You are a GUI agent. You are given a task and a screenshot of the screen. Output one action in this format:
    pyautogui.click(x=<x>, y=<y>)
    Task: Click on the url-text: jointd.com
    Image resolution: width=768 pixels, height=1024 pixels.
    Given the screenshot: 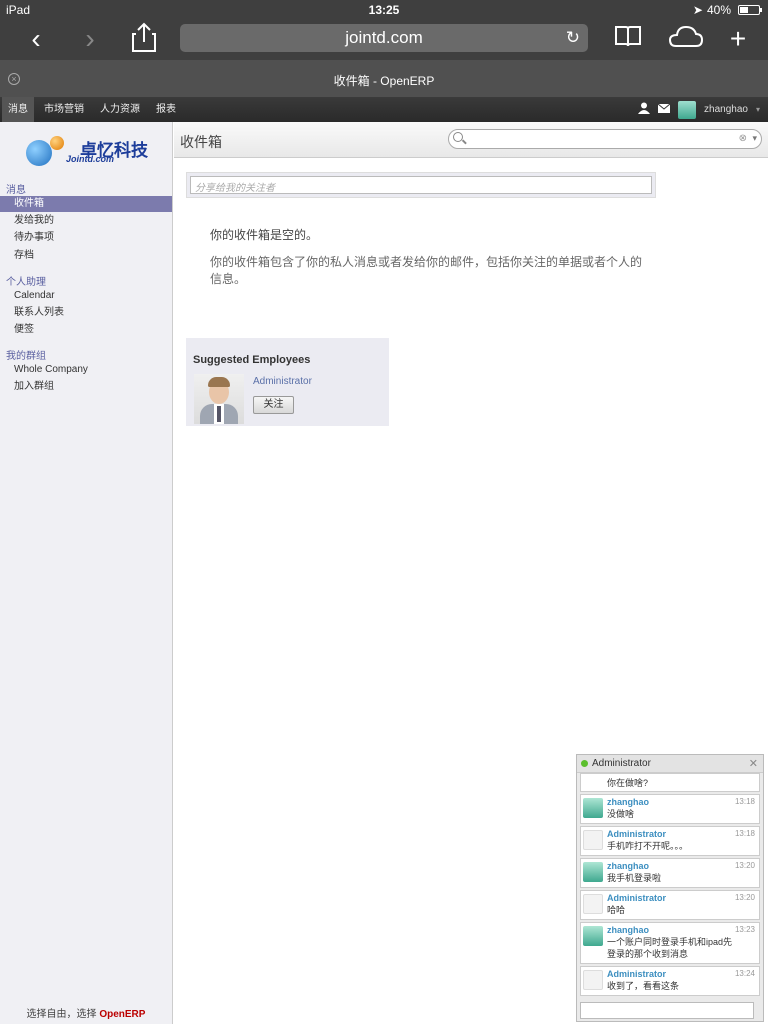 What is the action you would take?
    pyautogui.click(x=384, y=37)
    